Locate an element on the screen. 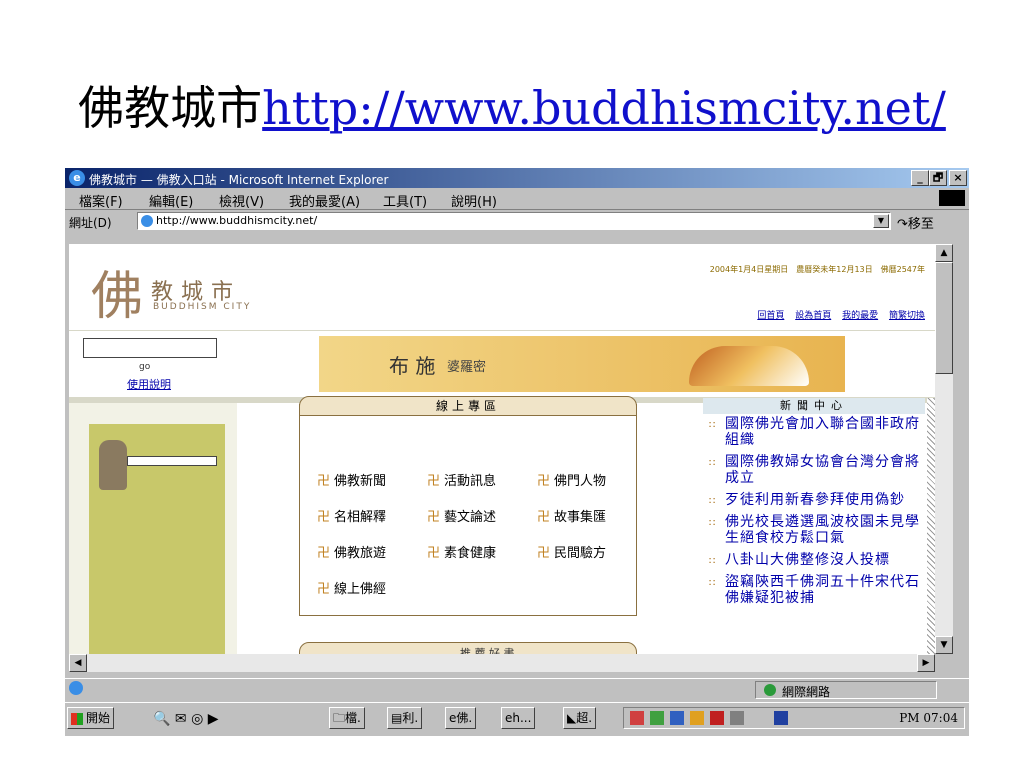  slide-title-url: http://www.buddhismcity.net/ is located at coordinates (604, 108).